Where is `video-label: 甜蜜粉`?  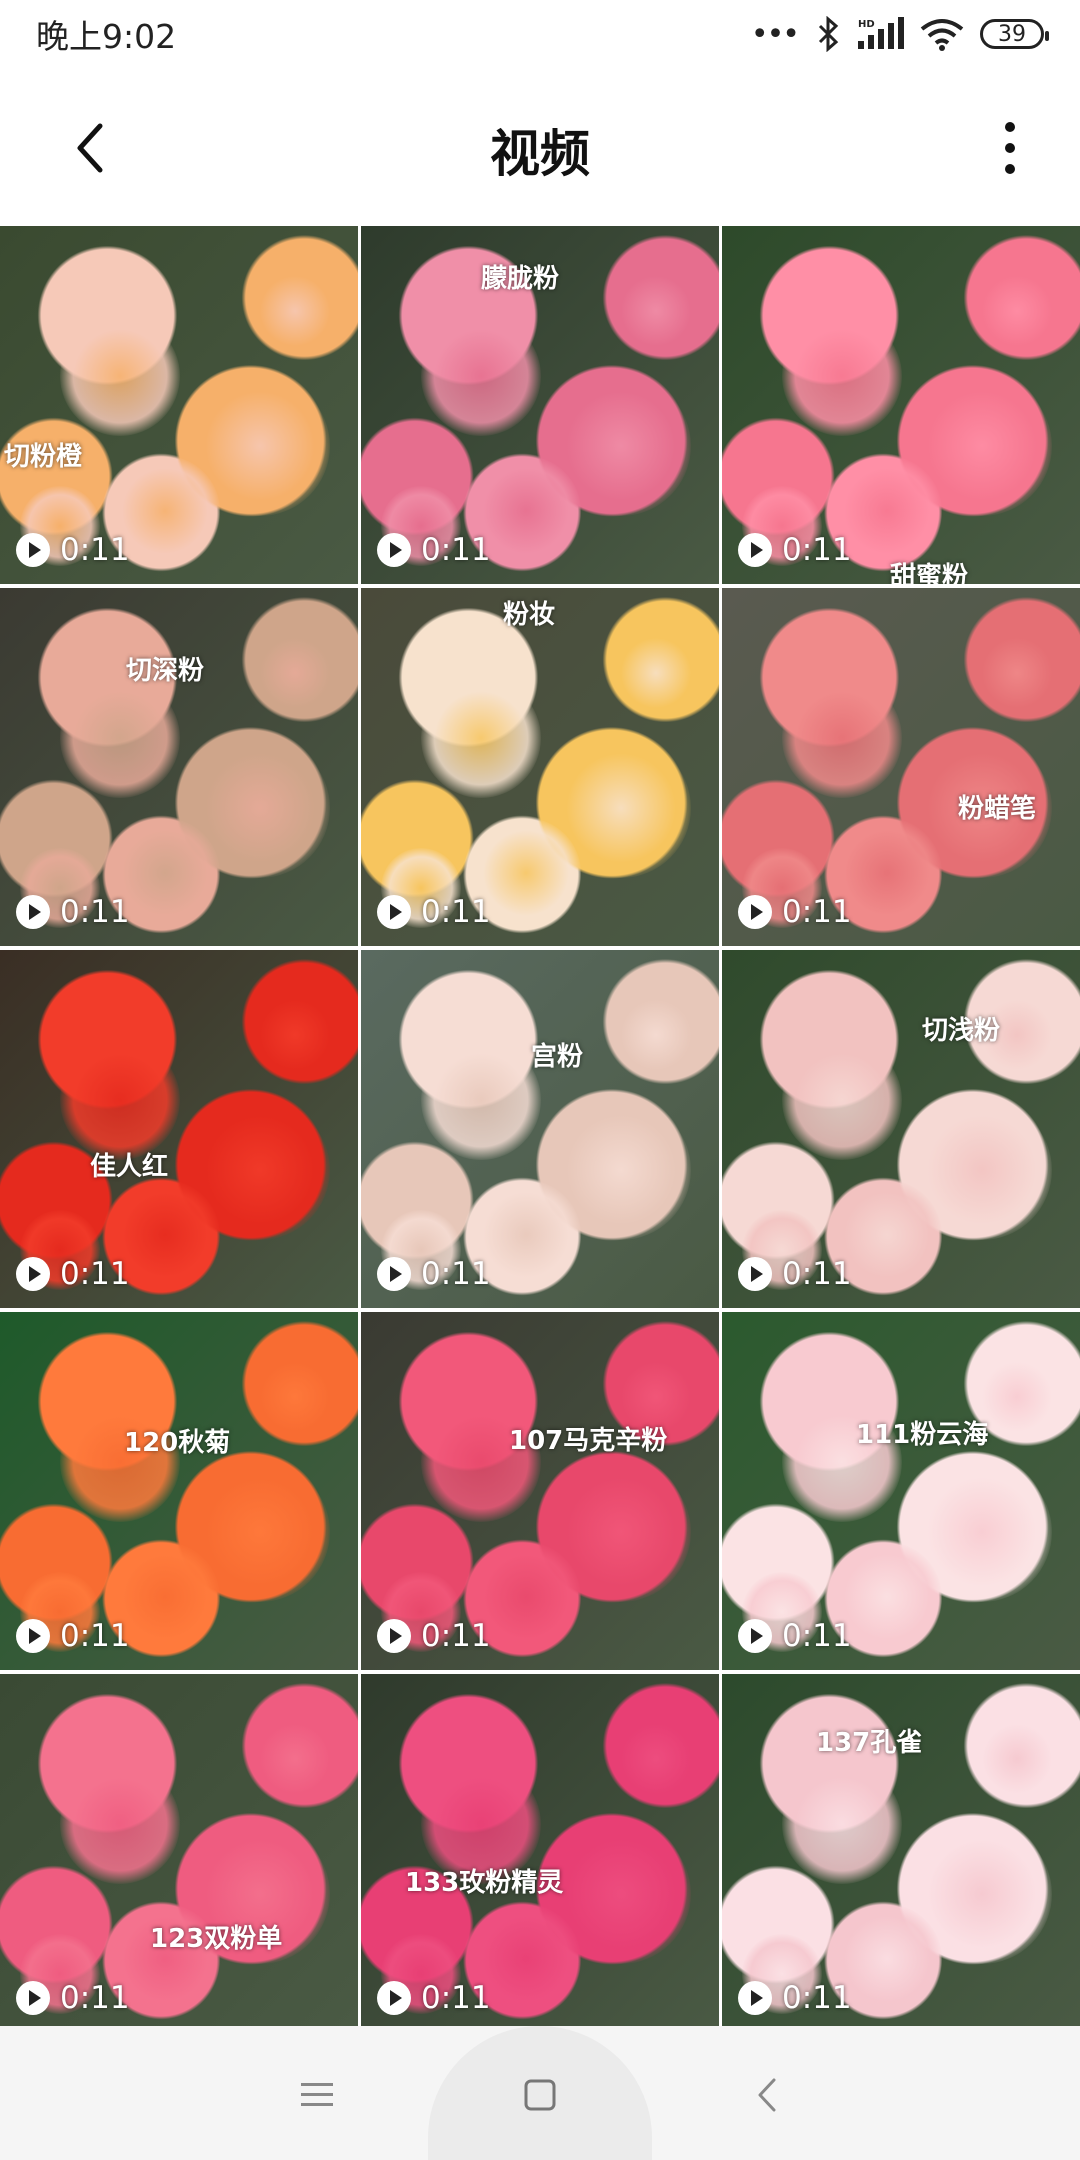 video-label: 甜蜜粉 is located at coordinates (929, 573).